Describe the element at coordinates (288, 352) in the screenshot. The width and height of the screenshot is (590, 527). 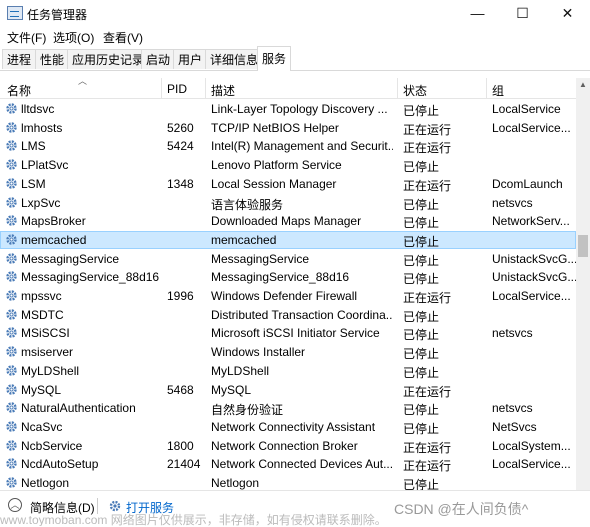
I see `service-row: msiserver Windows Installer 已停止` at that location.